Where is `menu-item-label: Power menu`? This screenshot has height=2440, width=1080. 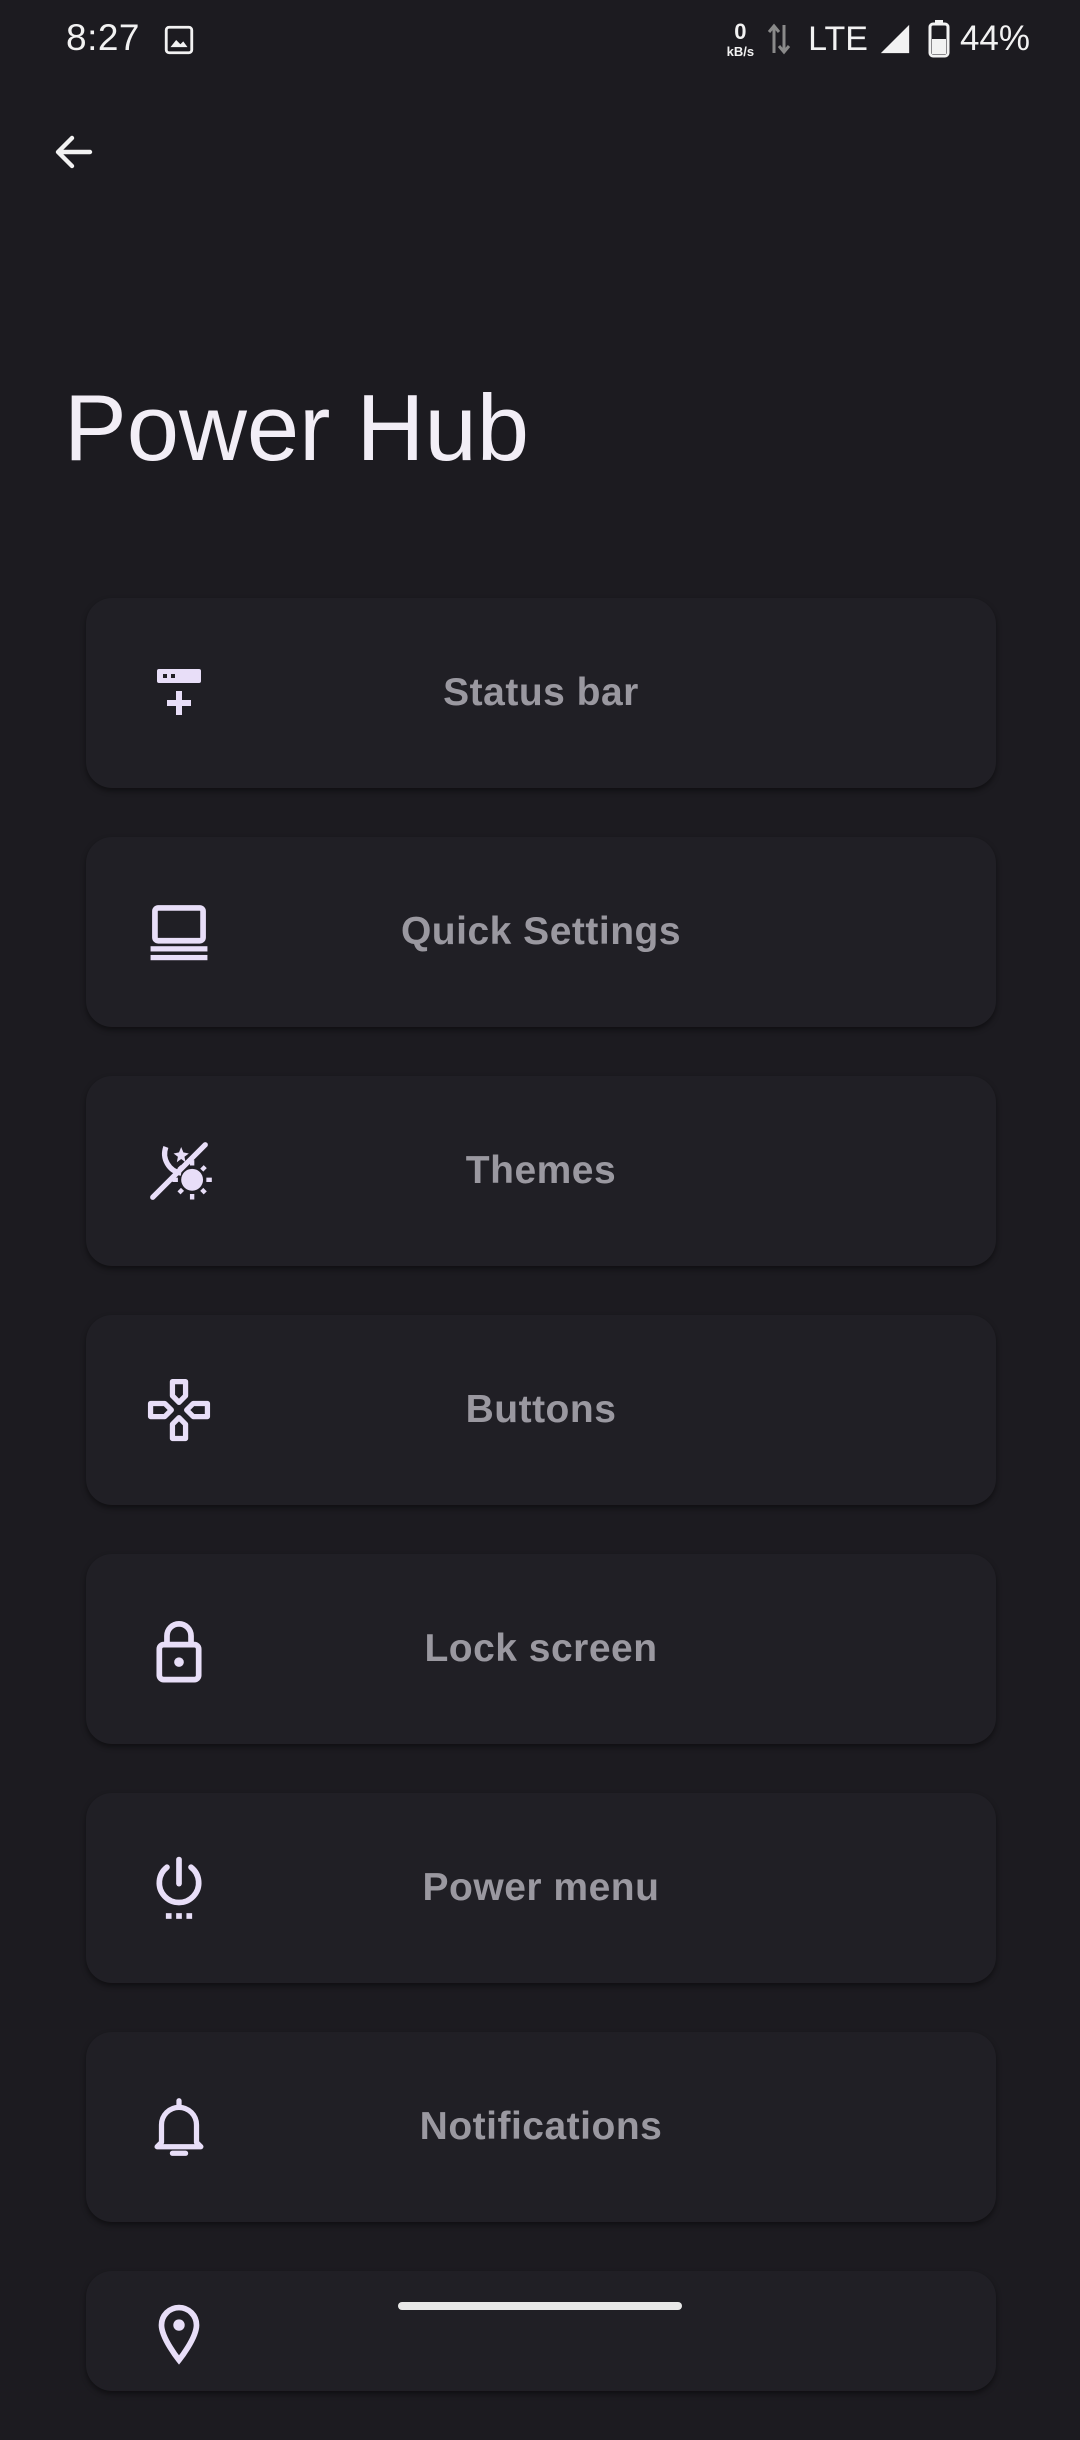 menu-item-label: Power menu is located at coordinates (541, 1887).